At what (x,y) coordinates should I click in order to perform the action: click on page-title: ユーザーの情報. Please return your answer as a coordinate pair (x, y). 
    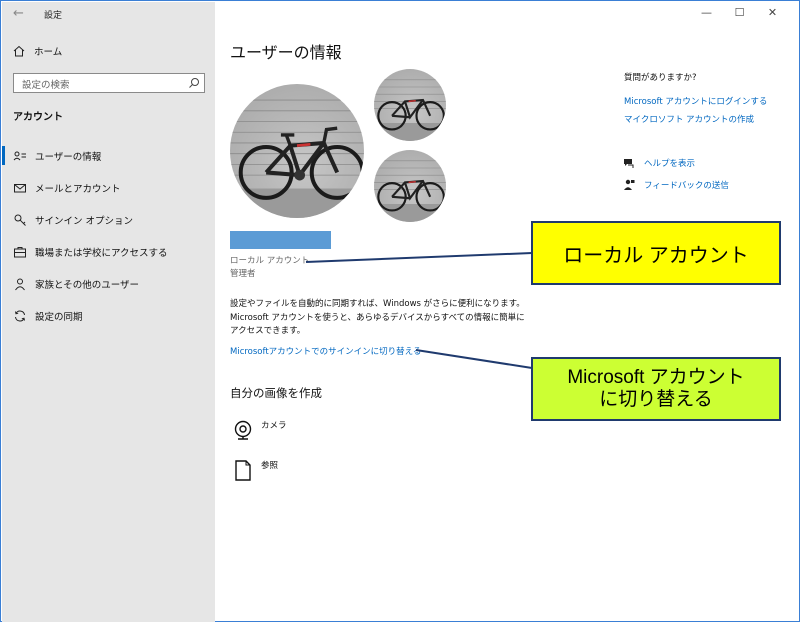
    Looking at the image, I should click on (286, 52).